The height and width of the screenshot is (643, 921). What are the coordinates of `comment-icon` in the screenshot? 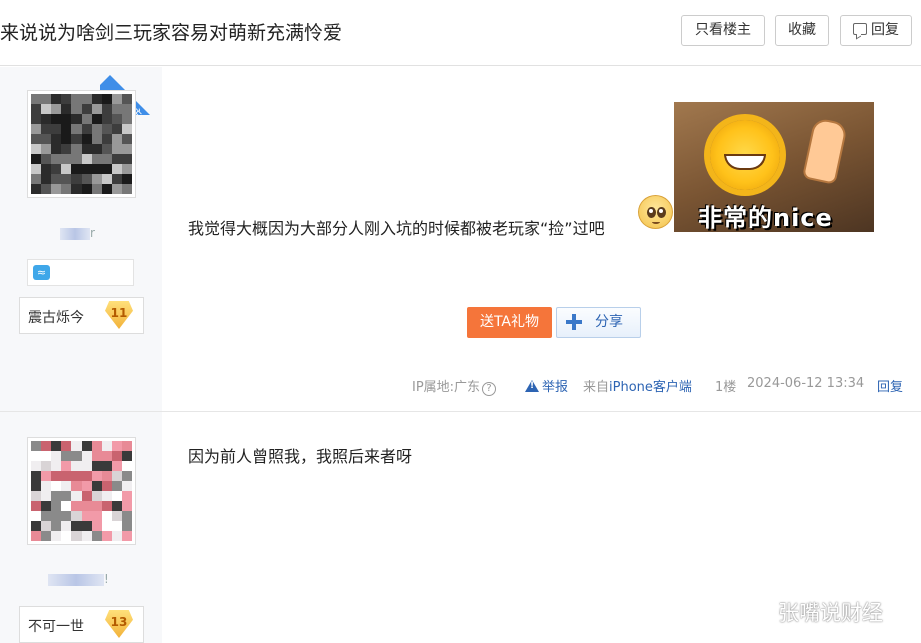 It's located at (860, 29).